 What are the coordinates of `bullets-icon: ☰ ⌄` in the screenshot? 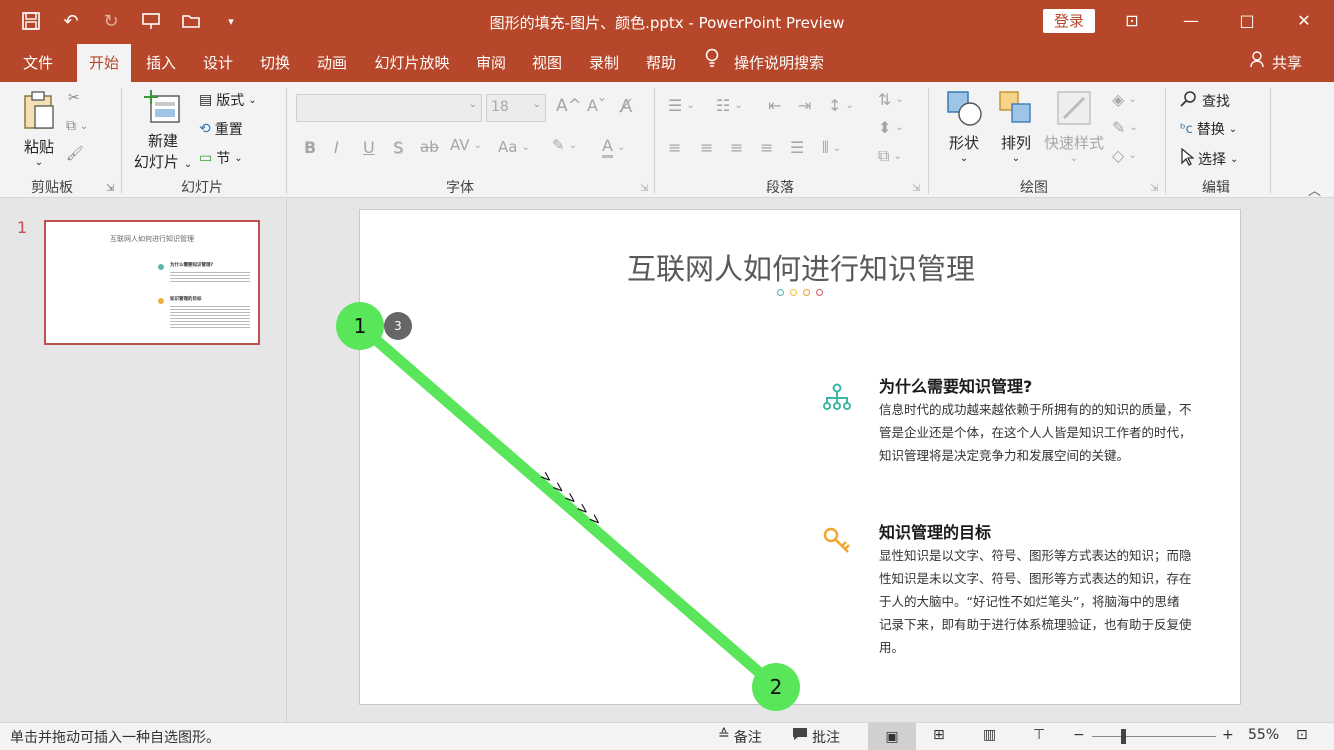 It's located at (681, 105).